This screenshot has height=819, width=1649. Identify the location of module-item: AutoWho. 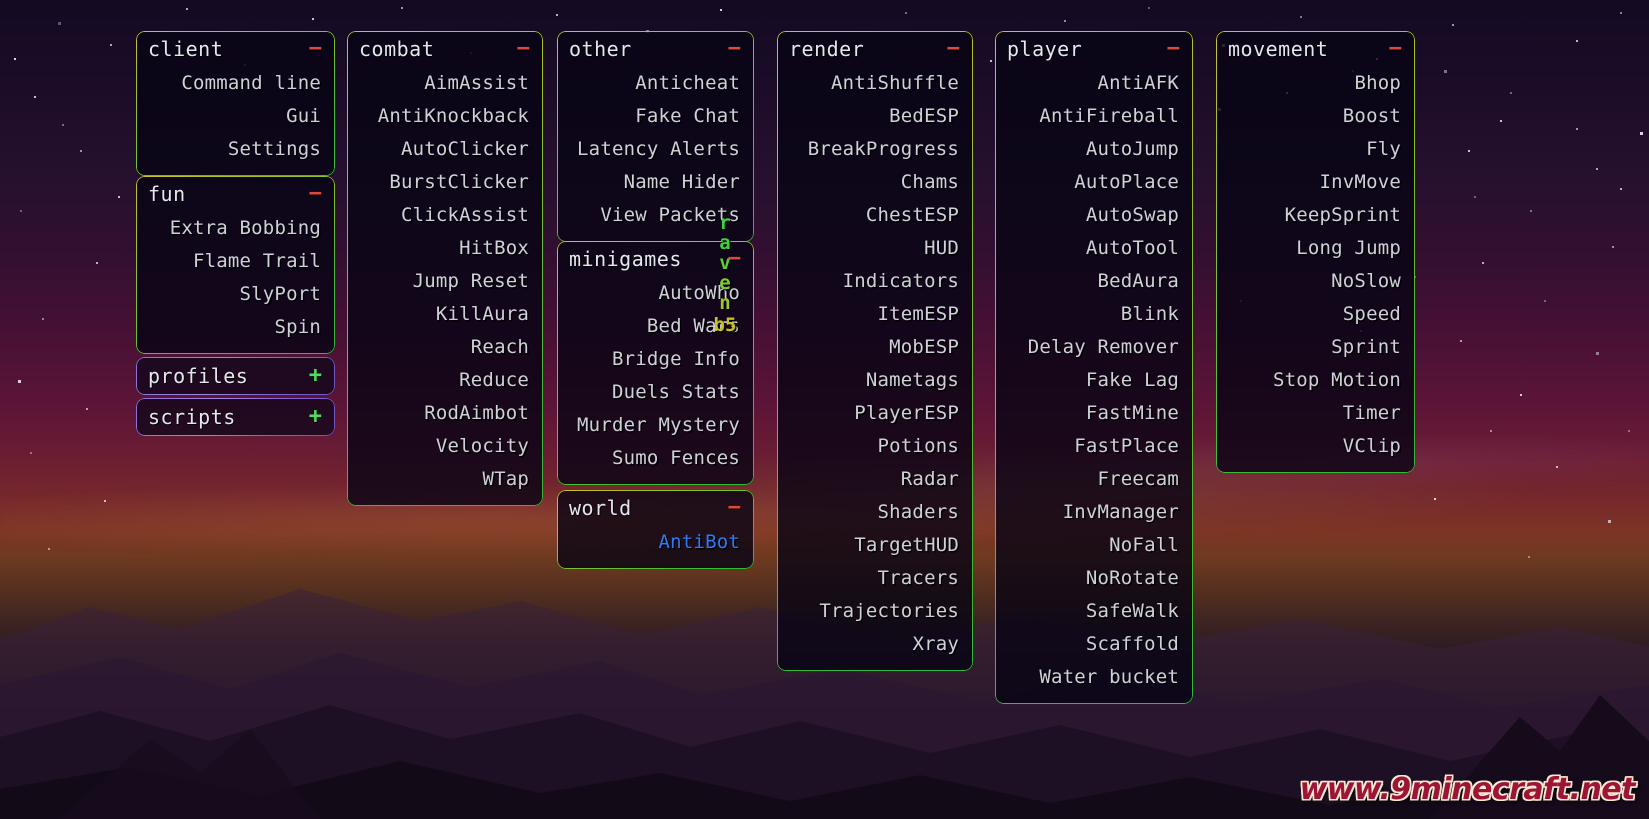
(653, 293).